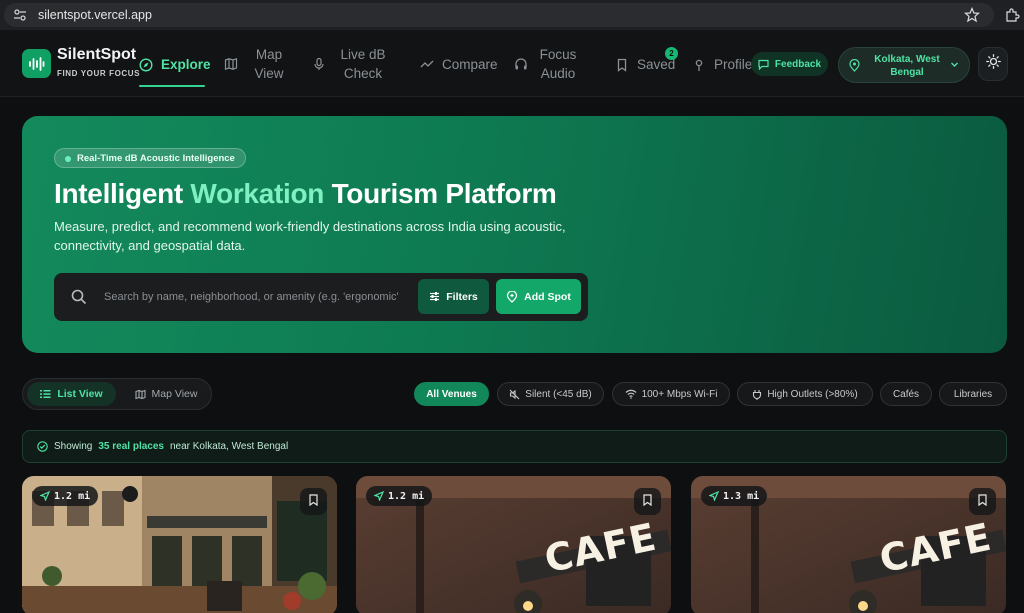 The height and width of the screenshot is (613, 1024). I want to click on feedback-label: Feedback, so click(798, 64).